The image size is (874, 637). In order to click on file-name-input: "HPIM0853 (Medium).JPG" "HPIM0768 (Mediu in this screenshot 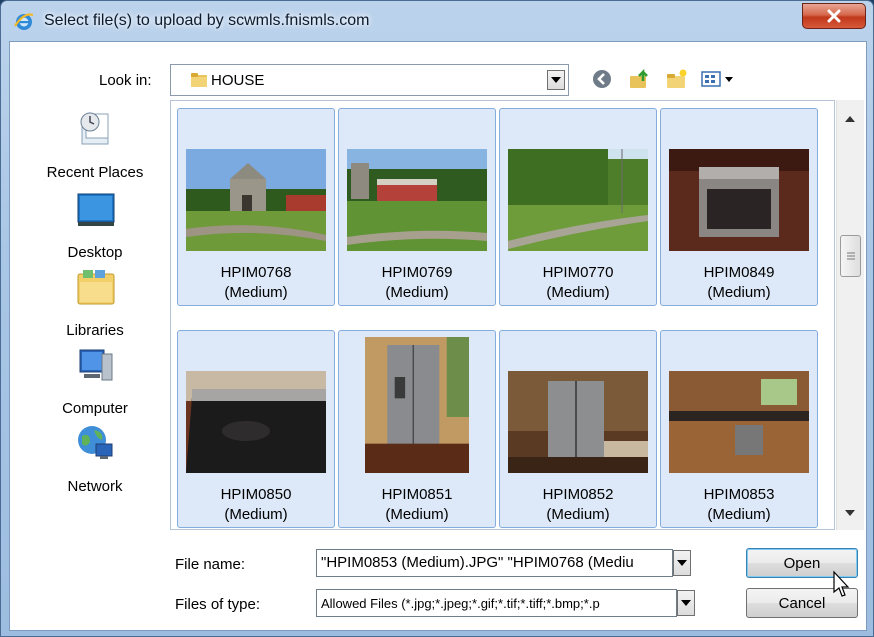, I will do `click(494, 563)`.